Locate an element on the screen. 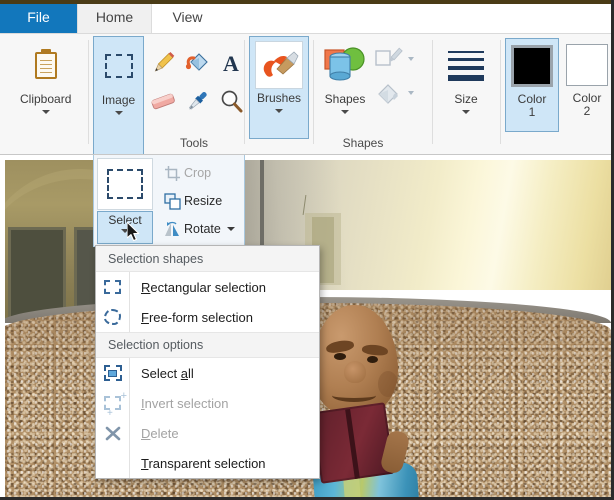 Image resolution: width=614 pixels, height=500 pixels. tools-group: A Tools is located at coordinates (194, 94).